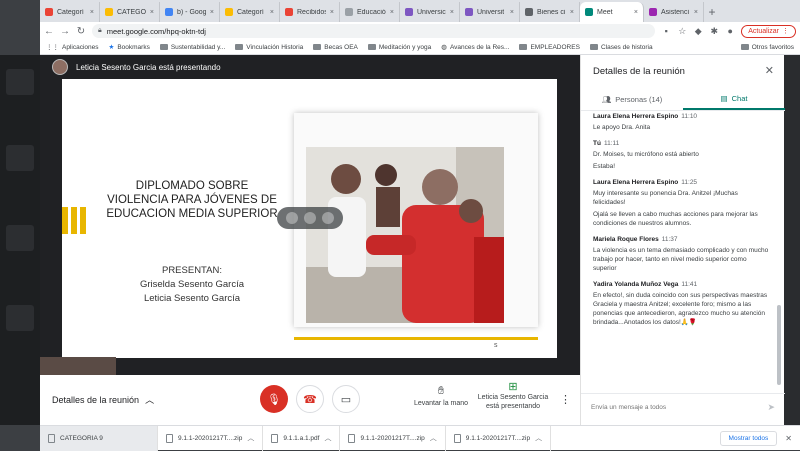 This screenshot has width=800, height=451. I want to click on slide-accent-bars, so click(74, 220).